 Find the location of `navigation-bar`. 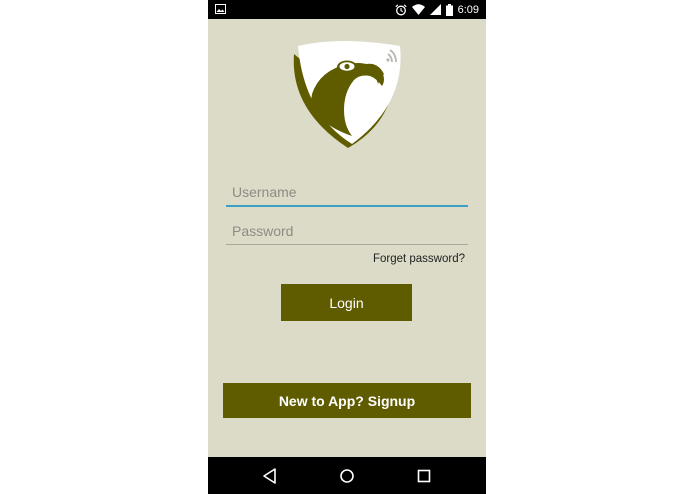

navigation-bar is located at coordinates (347, 475).